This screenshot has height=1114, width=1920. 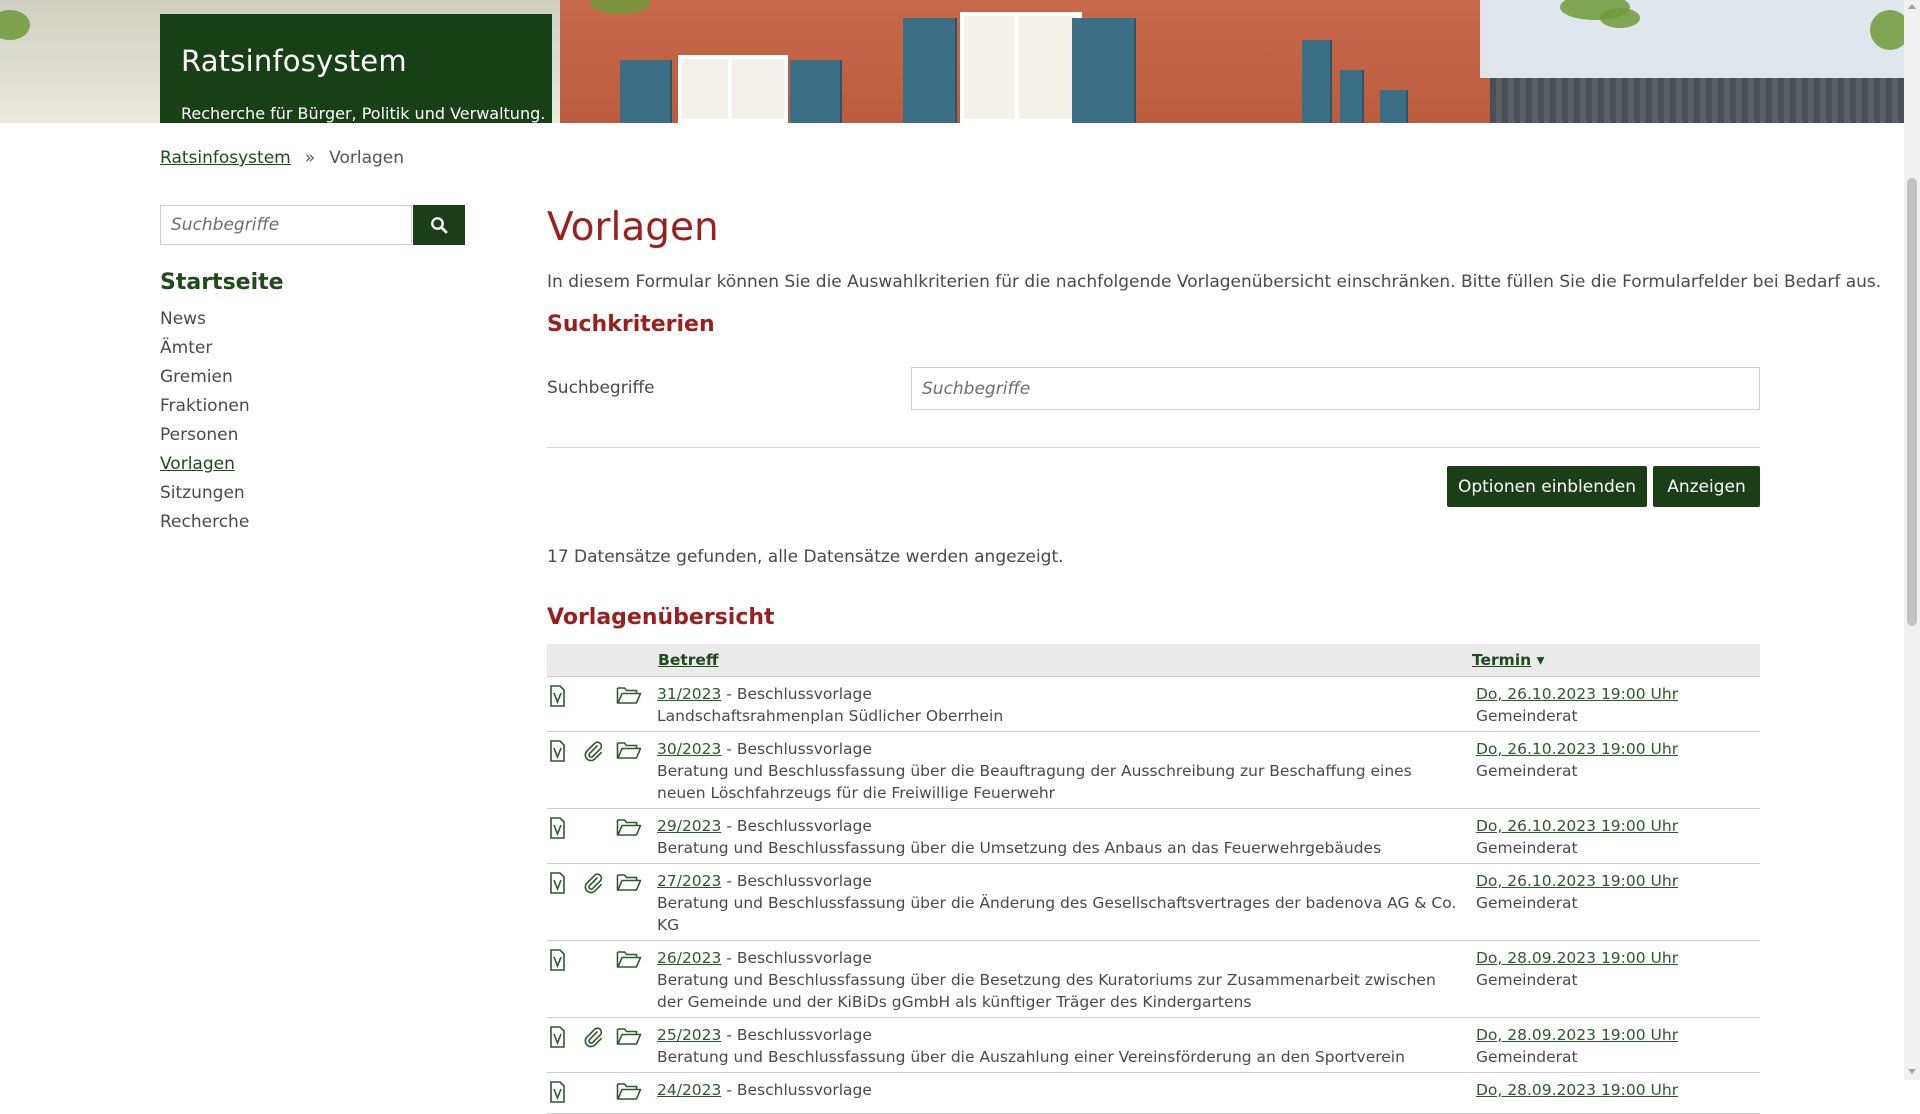 I want to click on scrollbar, so click(x=1912, y=540).